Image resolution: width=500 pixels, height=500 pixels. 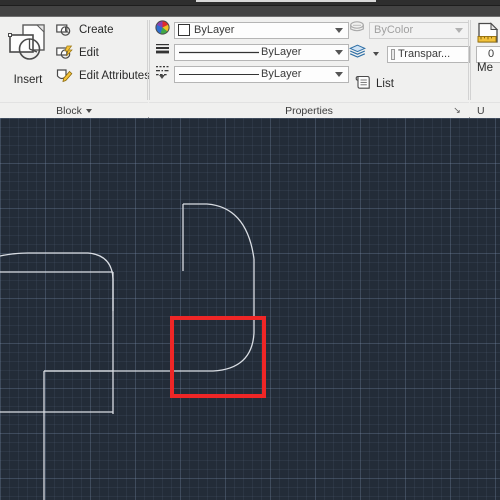 I want to click on properties-panel-label: Properties, so click(x=309, y=110).